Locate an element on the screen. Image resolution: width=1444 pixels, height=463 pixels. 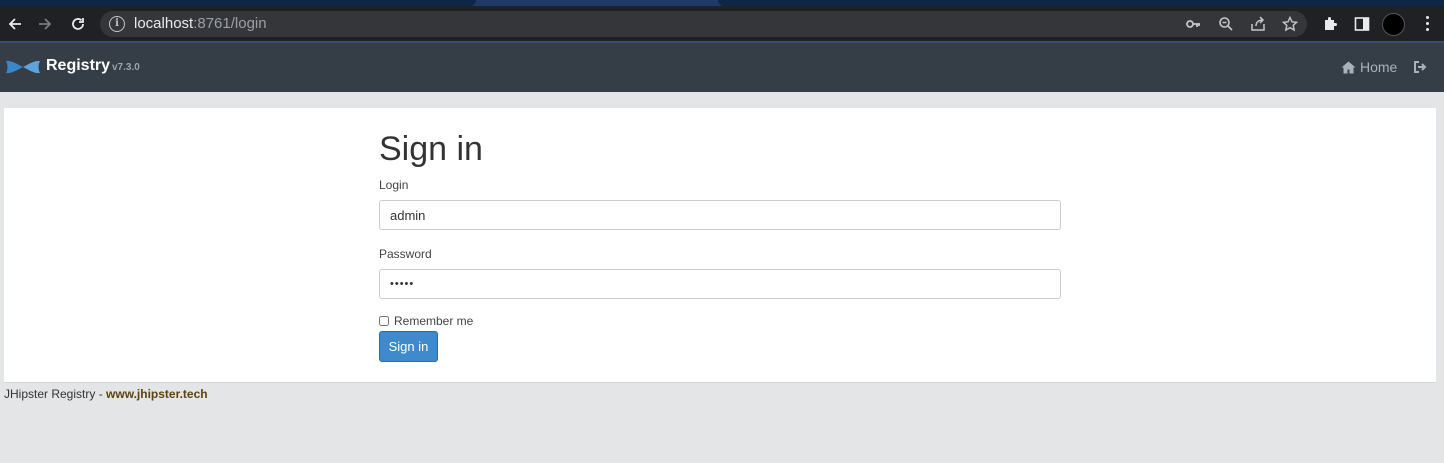
app-navbar: Registry v7.3.0 Home is located at coordinates (722, 67).